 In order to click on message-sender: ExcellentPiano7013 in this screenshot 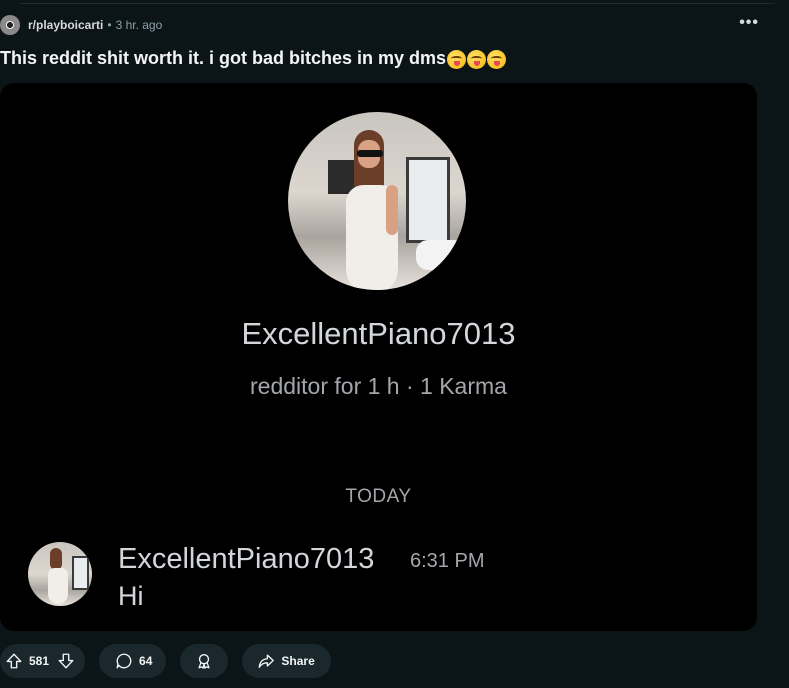, I will do `click(246, 559)`.